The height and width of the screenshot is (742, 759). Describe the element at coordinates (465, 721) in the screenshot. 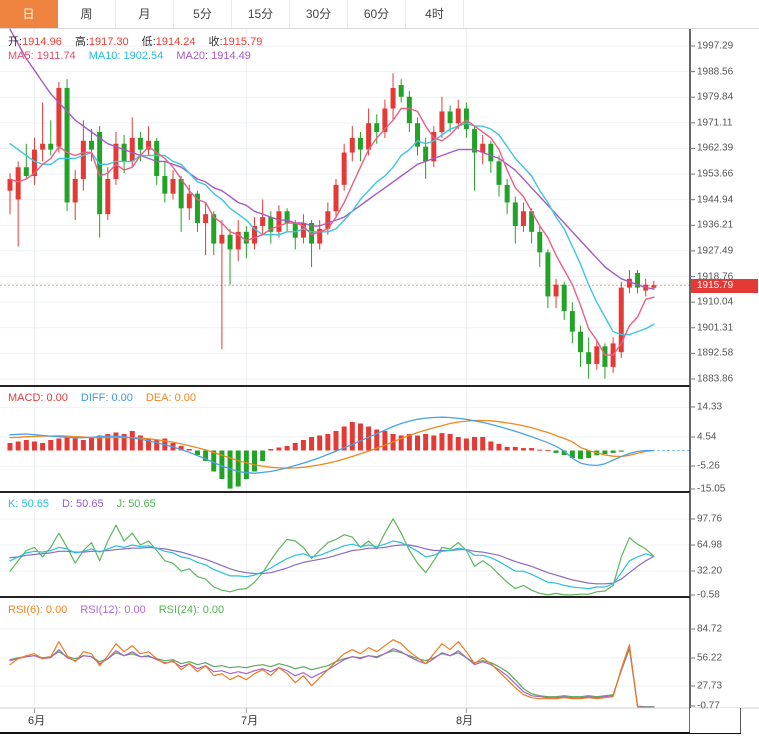

I see `x-axis-month-label: 8月` at that location.